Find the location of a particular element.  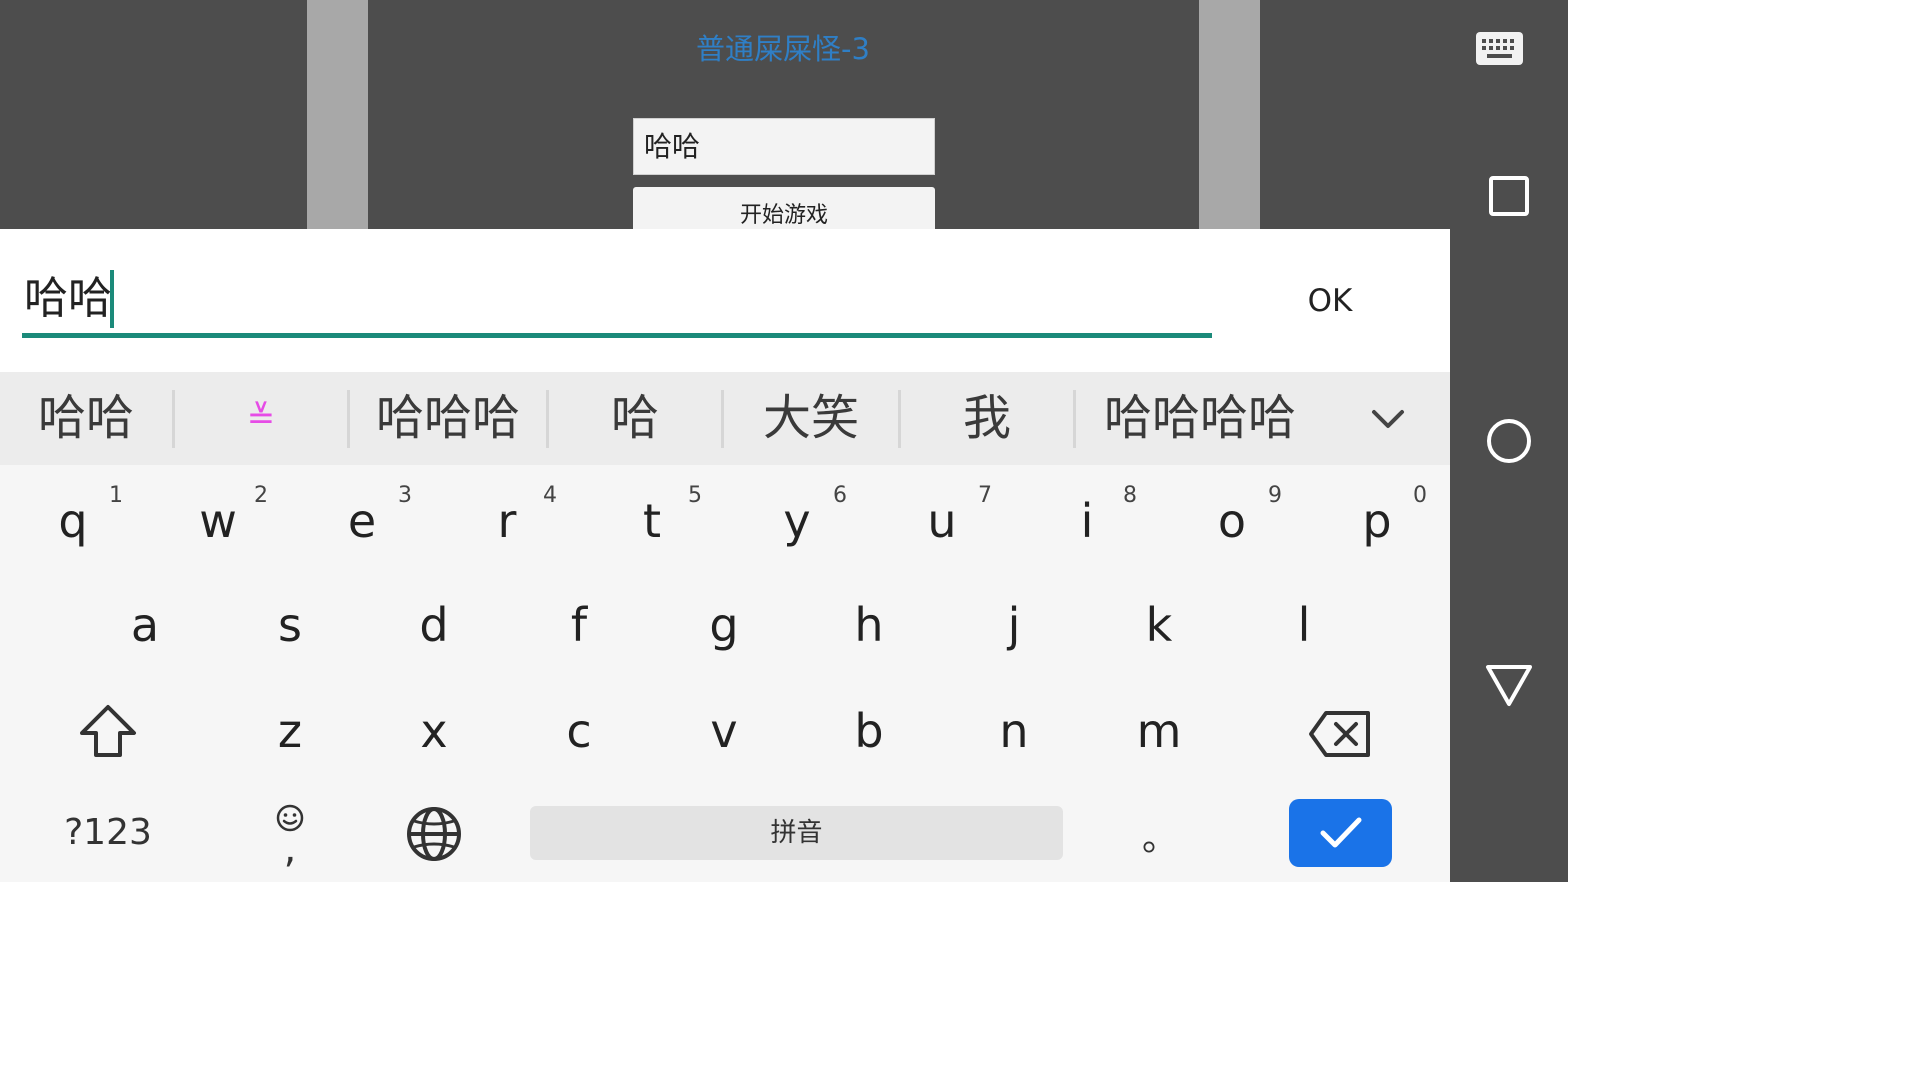

key-z: z is located at coordinates (290, 725).